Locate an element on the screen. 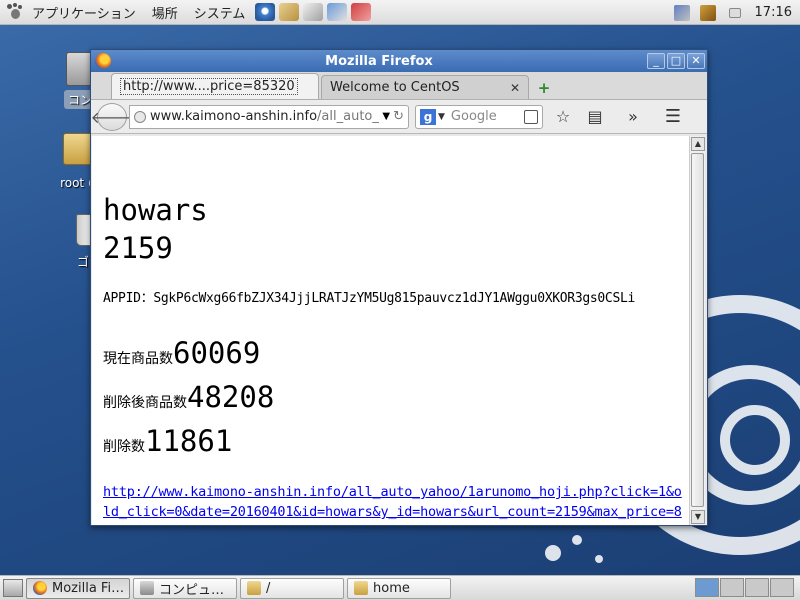 The image size is (800, 600). clock: 17:16 is located at coordinates (774, 12).